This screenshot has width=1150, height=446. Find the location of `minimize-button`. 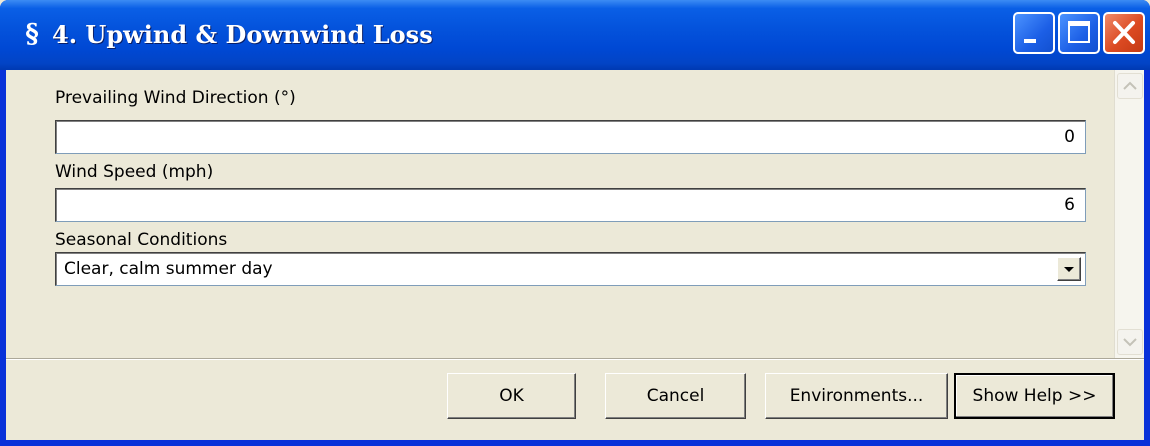

minimize-button is located at coordinates (1034, 33).